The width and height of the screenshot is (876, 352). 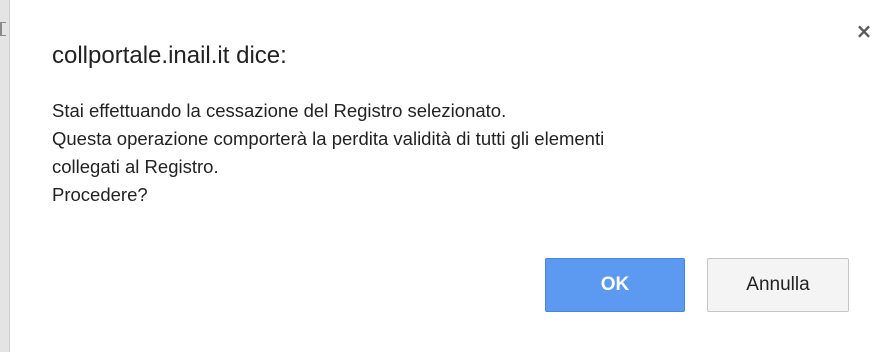 What do you see at coordinates (864, 31) in the screenshot?
I see `close-icon: ×` at bounding box center [864, 31].